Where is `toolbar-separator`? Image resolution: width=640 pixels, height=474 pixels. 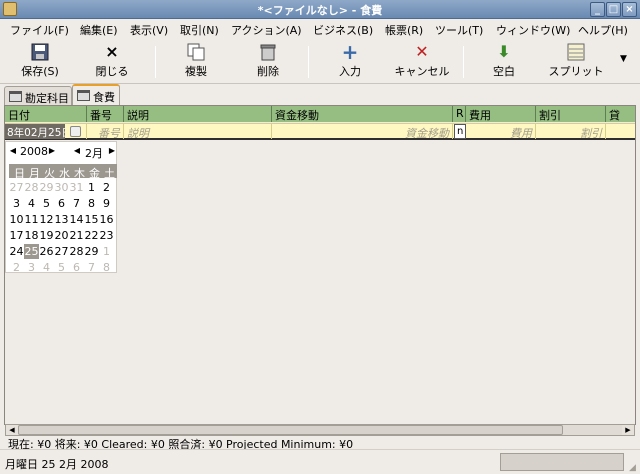 toolbar-separator is located at coordinates (308, 62).